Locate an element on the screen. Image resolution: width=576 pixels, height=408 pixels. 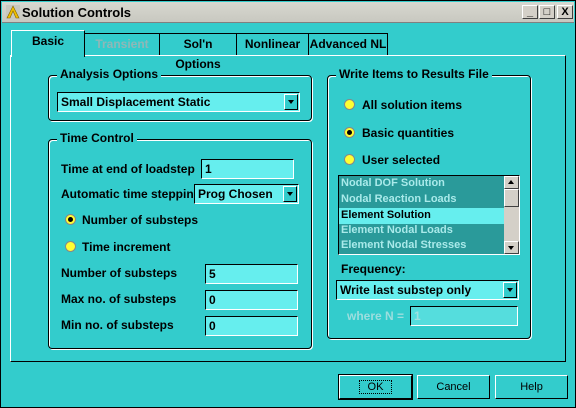
frequency-select: Write last substep only is located at coordinates (427, 290).